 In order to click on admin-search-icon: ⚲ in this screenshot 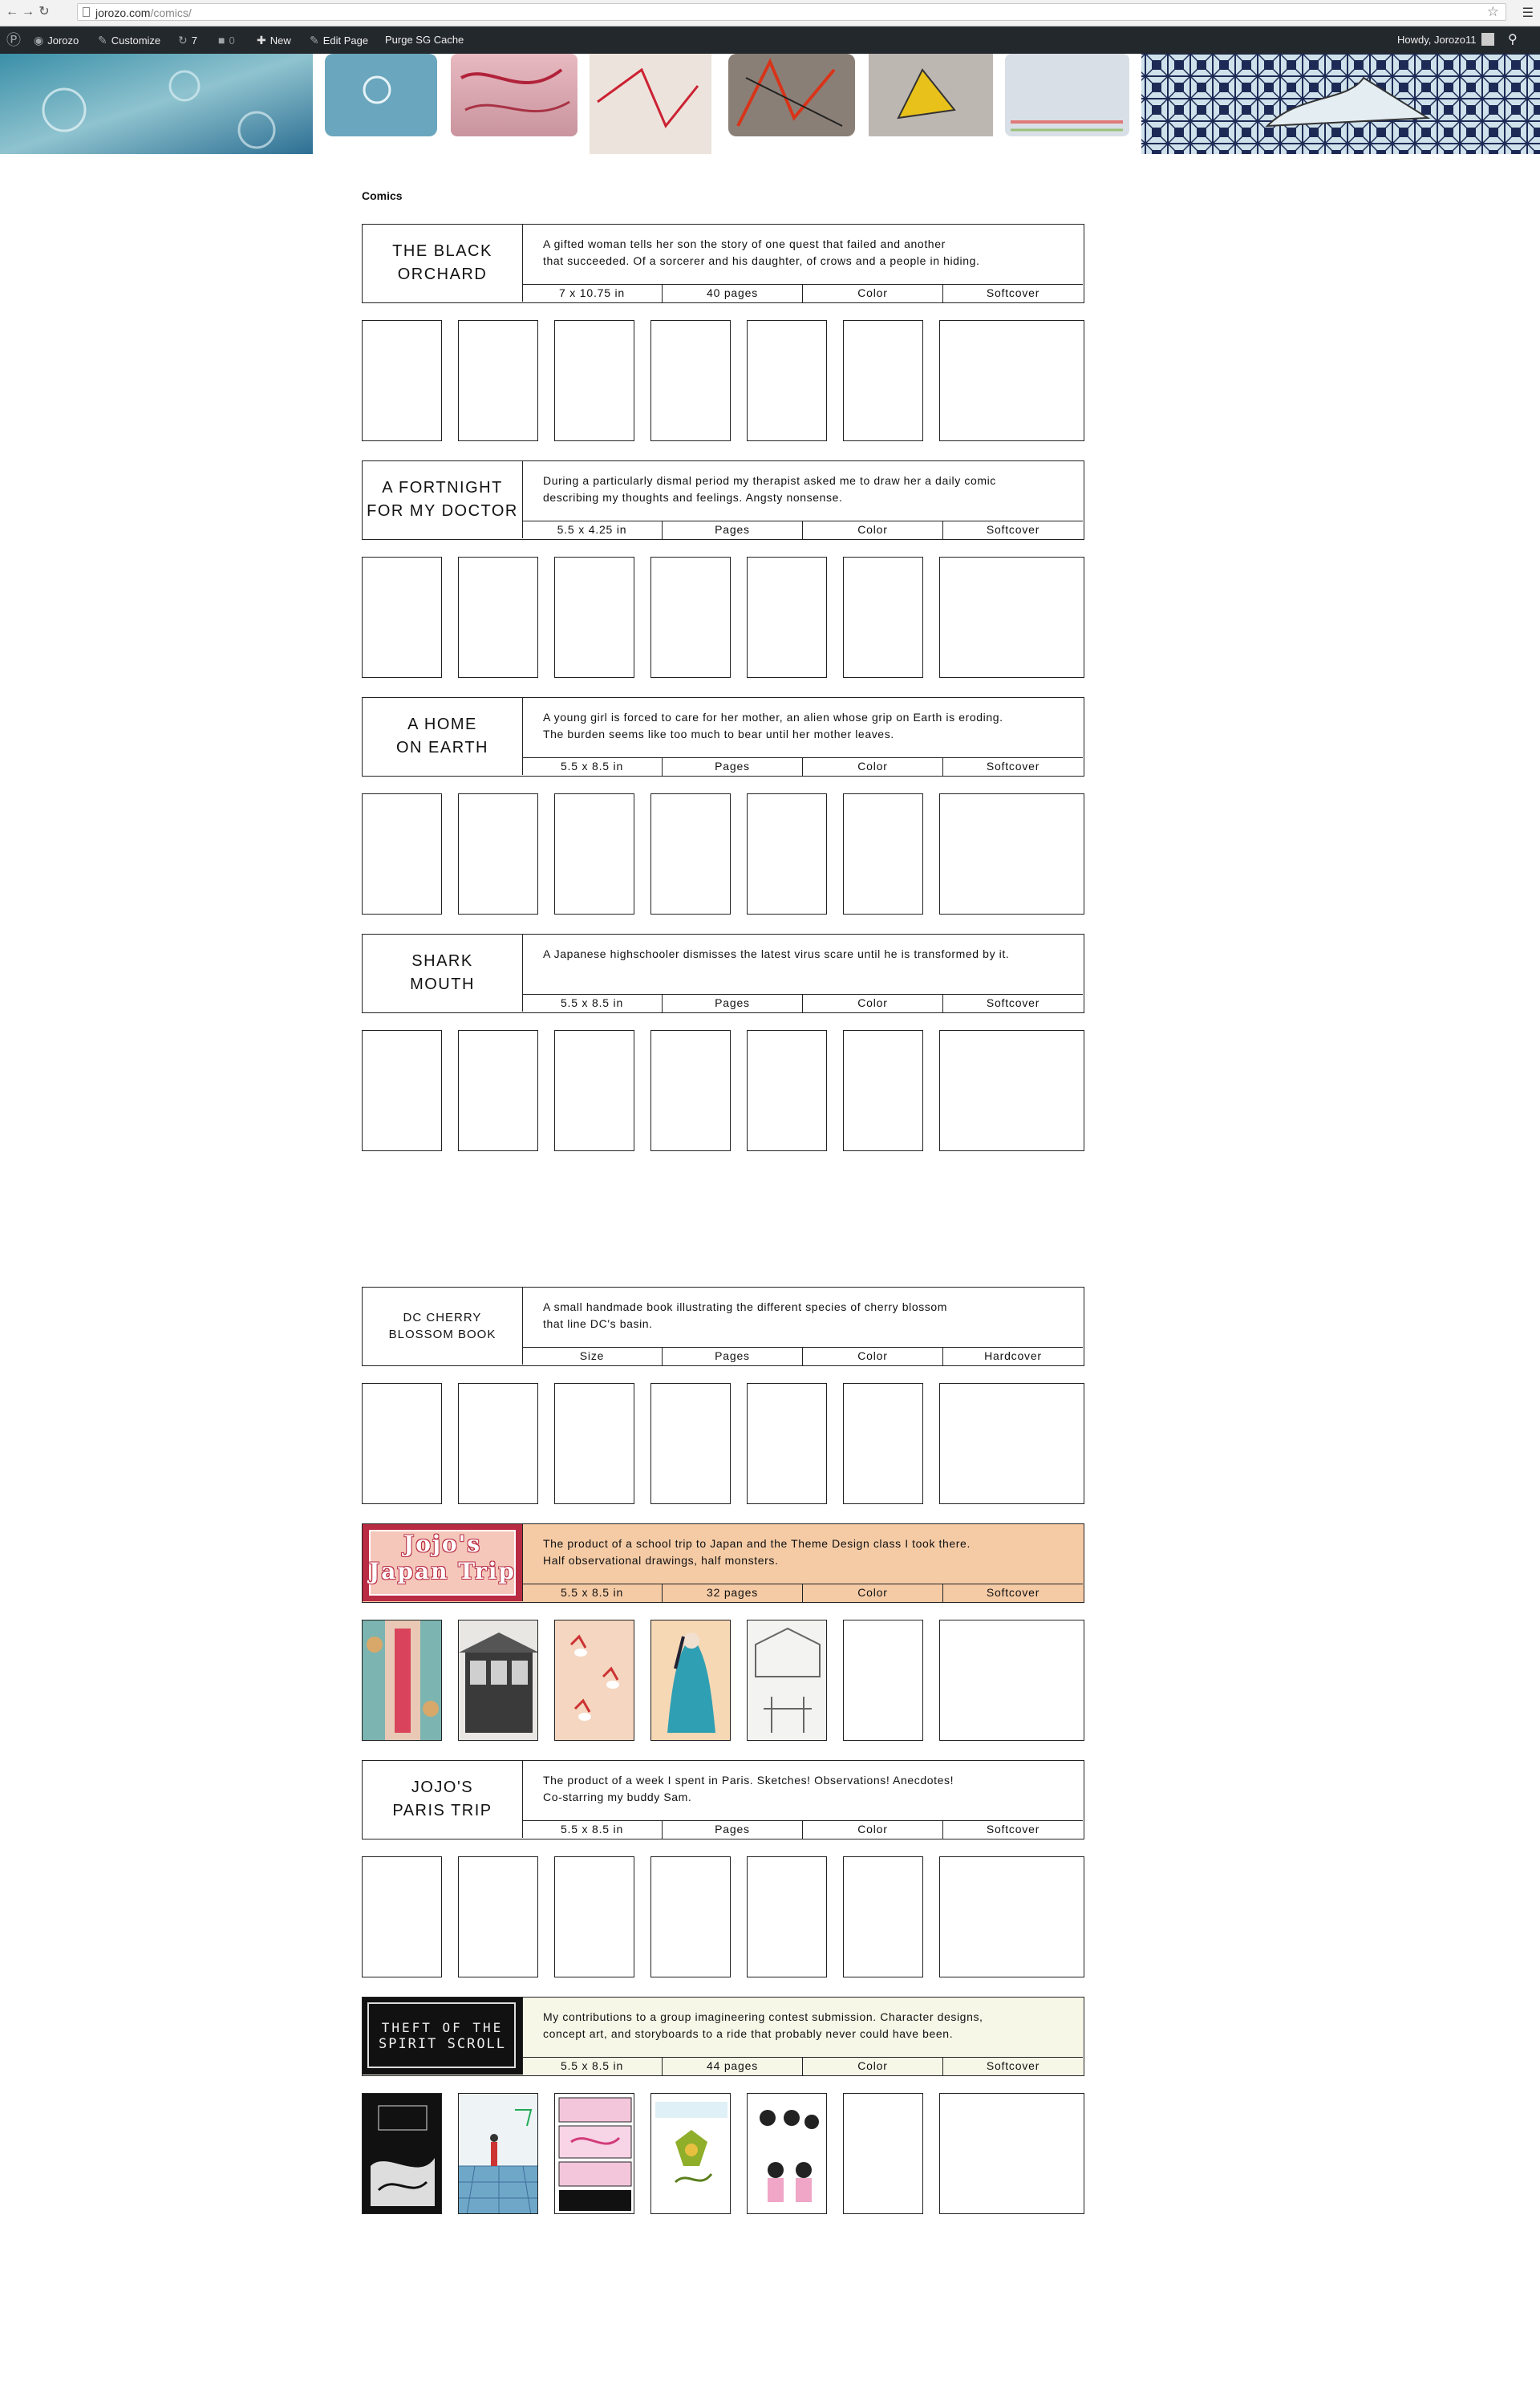, I will do `click(1513, 40)`.